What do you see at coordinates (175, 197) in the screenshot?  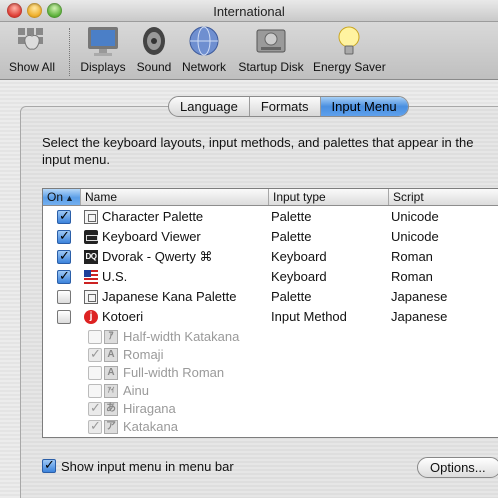 I see `column-header-name: Name` at bounding box center [175, 197].